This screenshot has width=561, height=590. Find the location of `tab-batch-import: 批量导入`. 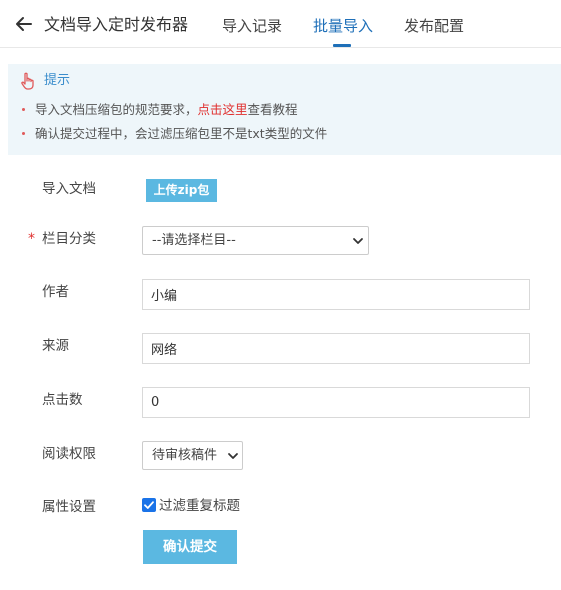

tab-batch-import: 批量导入 is located at coordinates (343, 26).